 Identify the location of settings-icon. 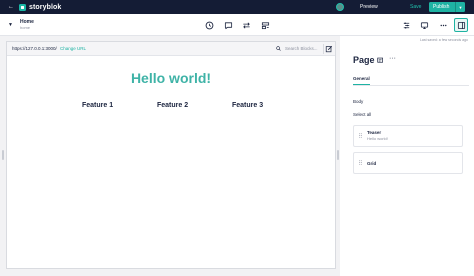
(406, 25).